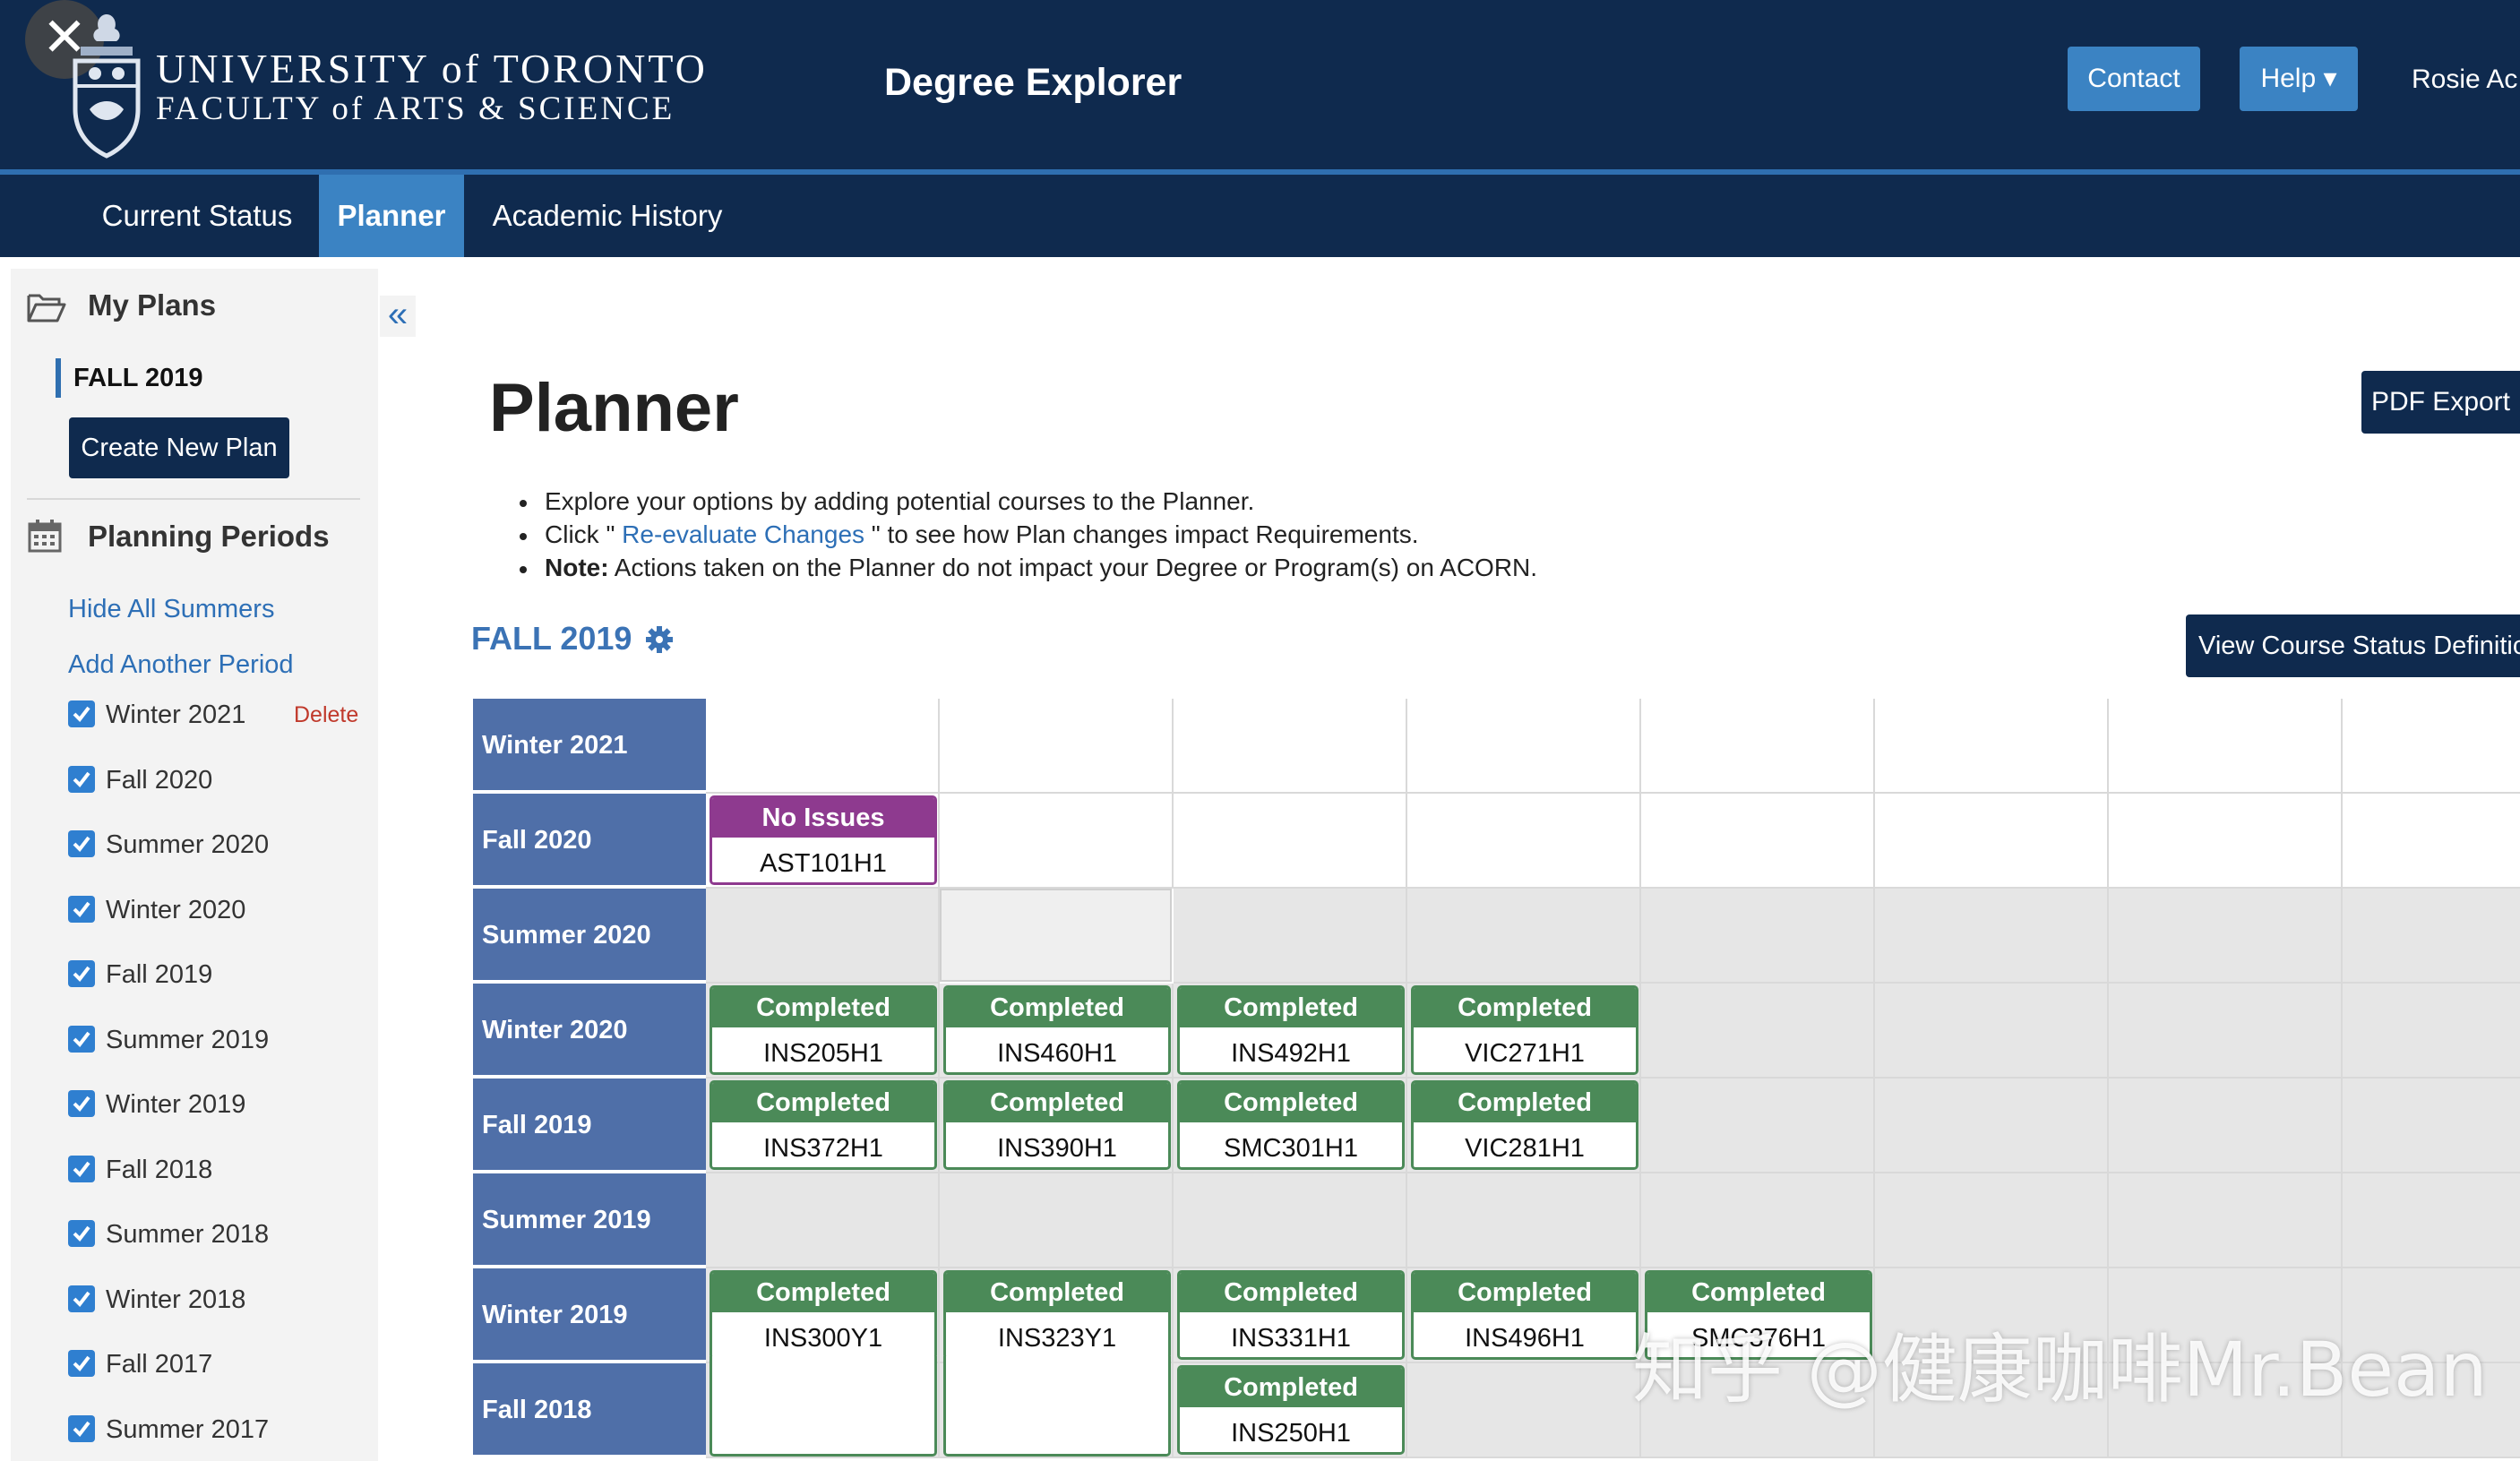 This screenshot has width=2520, height=1461. Describe the element at coordinates (179, 447) in the screenshot. I see `create-new-plan-button: Create New Plan` at that location.